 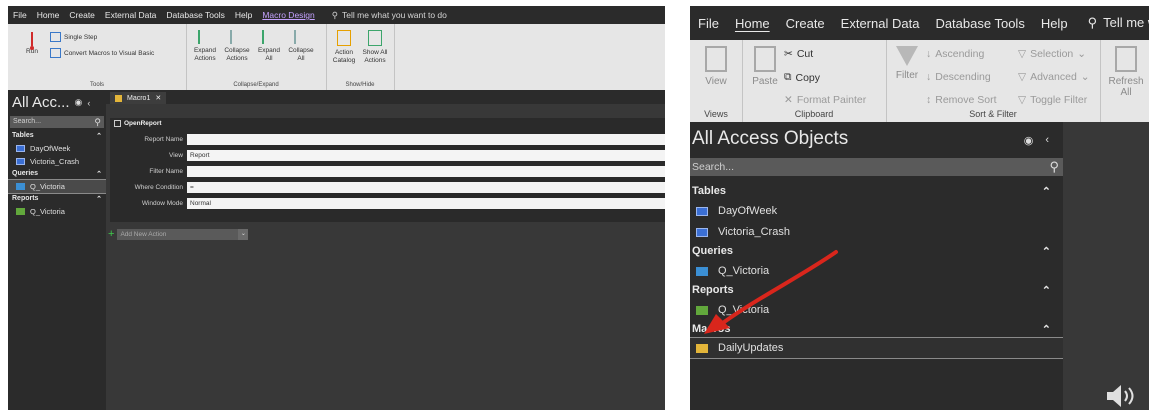 I want to click on action-header: OpenReport, so click(x=138, y=123).